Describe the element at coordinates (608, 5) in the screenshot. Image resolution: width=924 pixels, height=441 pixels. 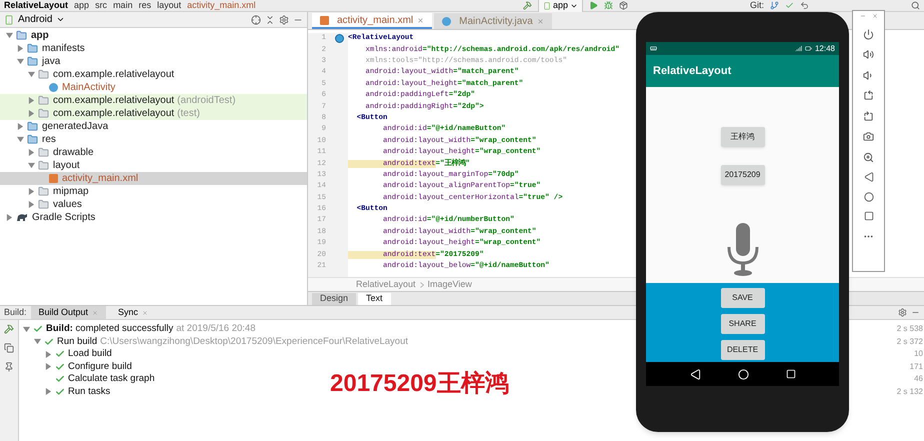
I see `bug-icon` at that location.